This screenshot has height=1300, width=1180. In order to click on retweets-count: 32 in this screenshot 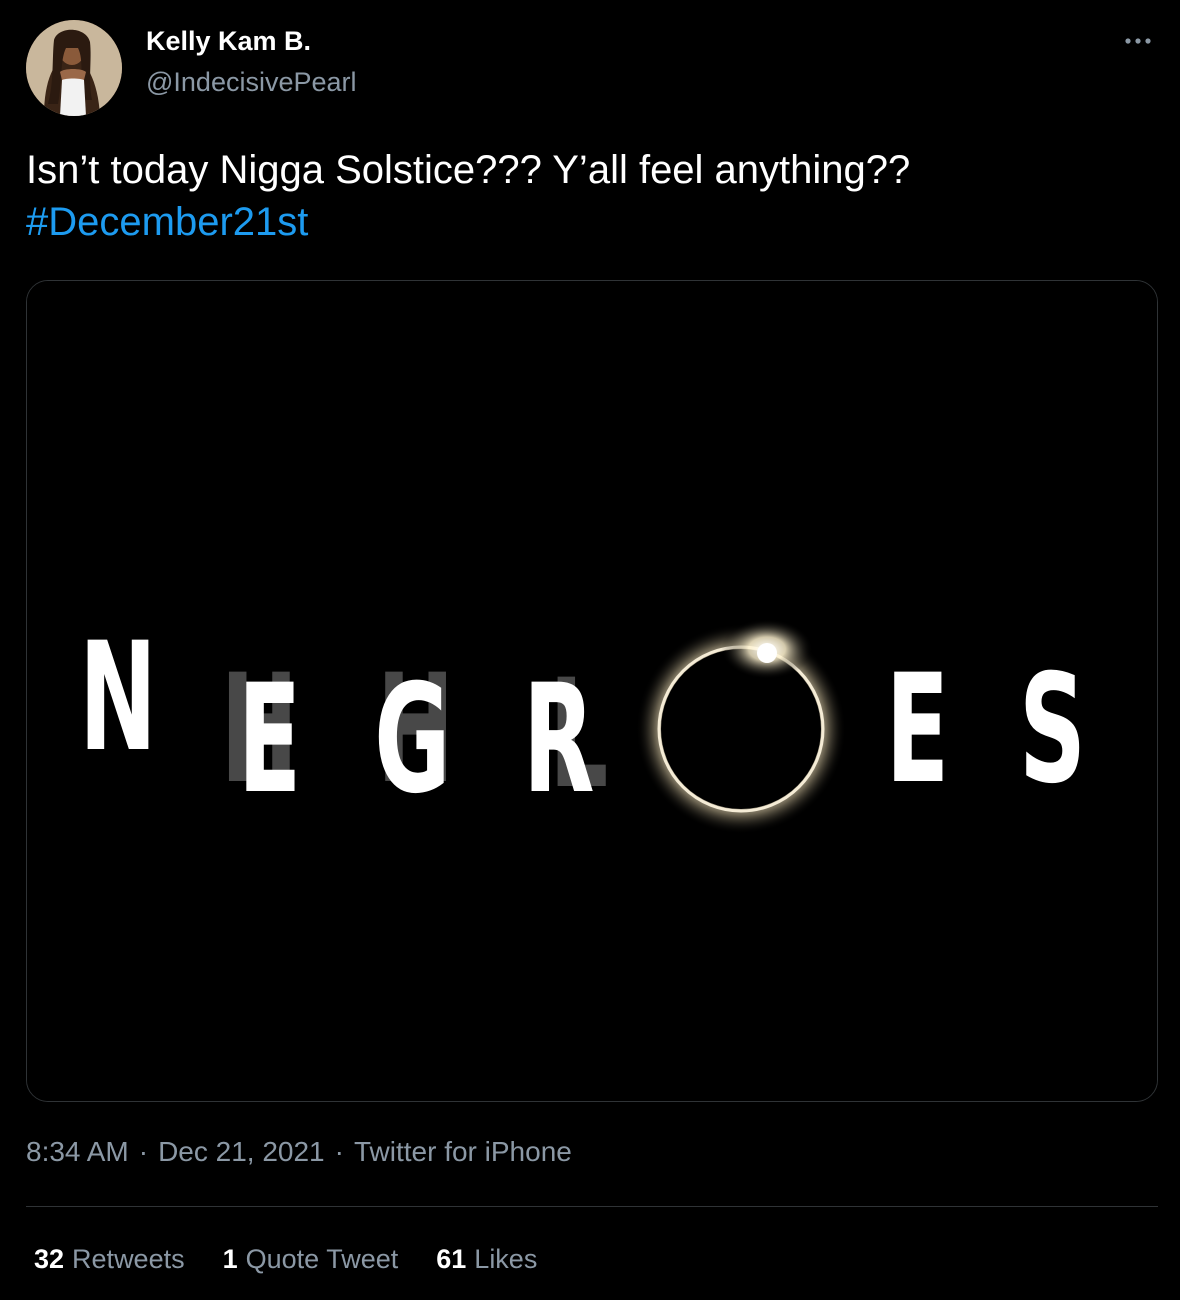, I will do `click(49, 1259)`.